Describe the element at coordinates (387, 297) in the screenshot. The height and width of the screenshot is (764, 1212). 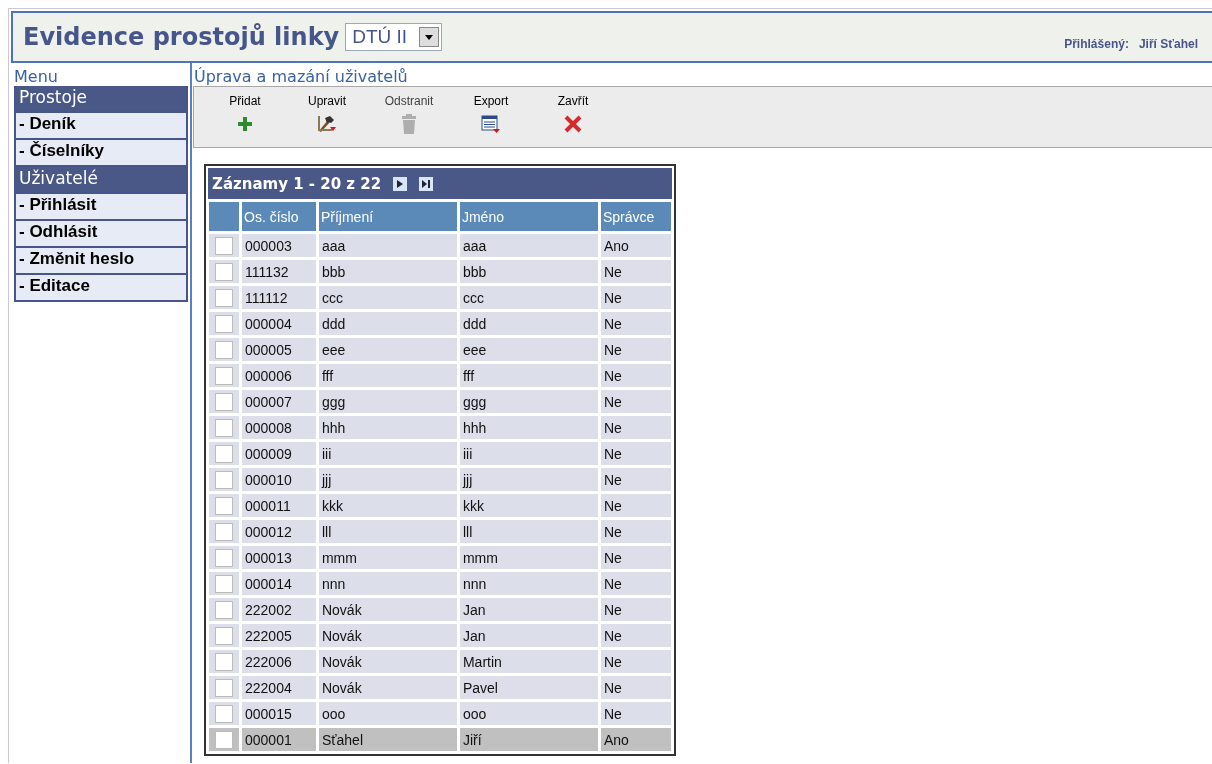
I see `table-cell: ccc` at that location.